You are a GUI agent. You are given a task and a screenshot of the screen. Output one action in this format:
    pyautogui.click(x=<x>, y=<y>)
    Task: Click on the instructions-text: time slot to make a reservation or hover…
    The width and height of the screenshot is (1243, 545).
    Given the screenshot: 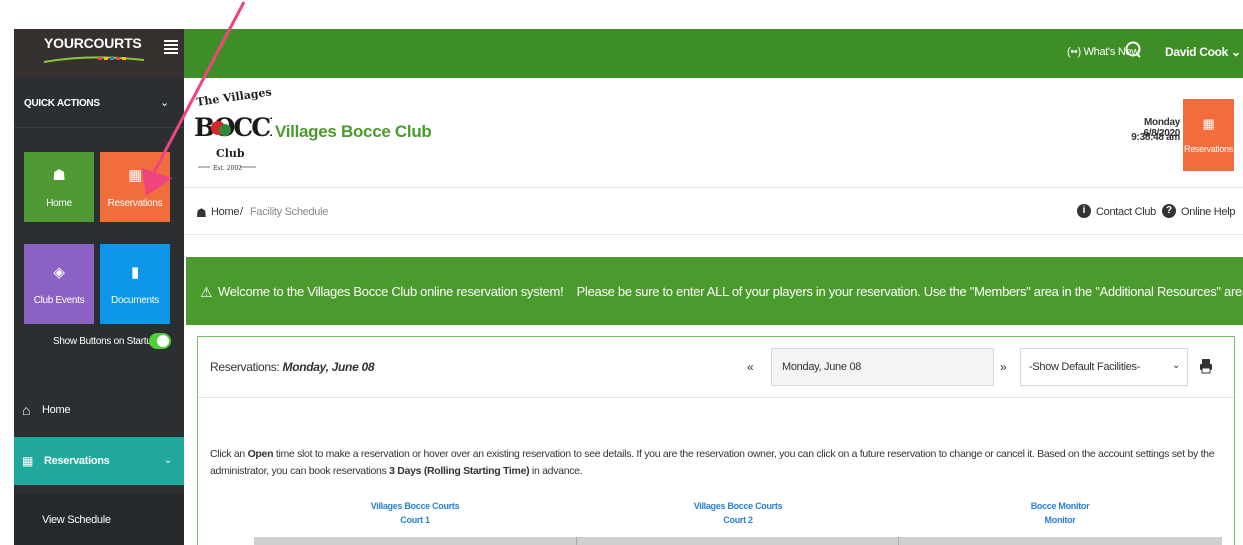 What is the action you would take?
    pyautogui.click(x=712, y=462)
    